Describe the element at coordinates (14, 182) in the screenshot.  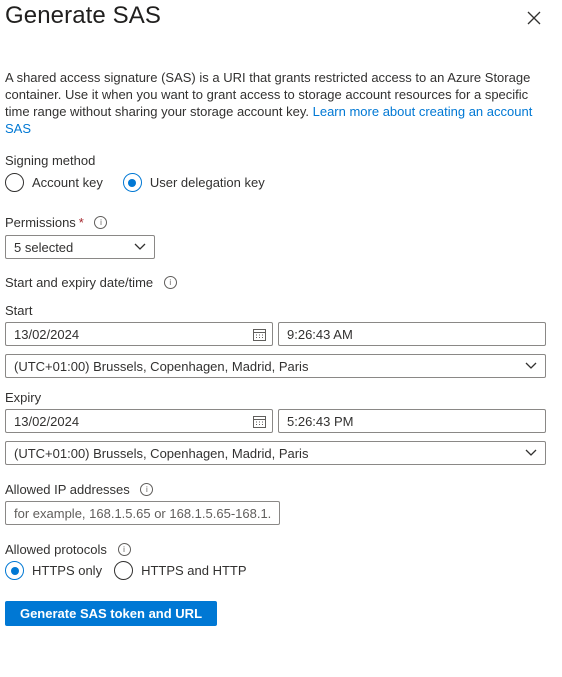
I see `account-key-radio` at that location.